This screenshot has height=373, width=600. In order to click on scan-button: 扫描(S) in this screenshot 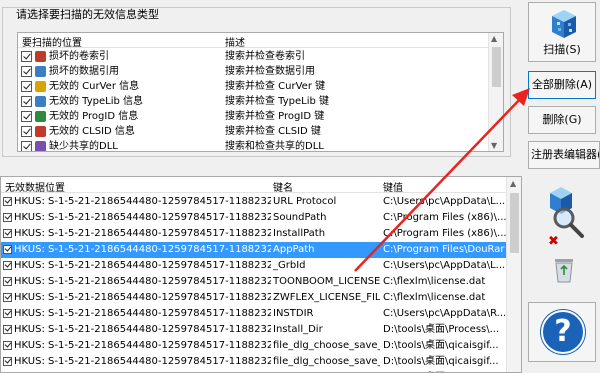, I will do `click(562, 32)`.